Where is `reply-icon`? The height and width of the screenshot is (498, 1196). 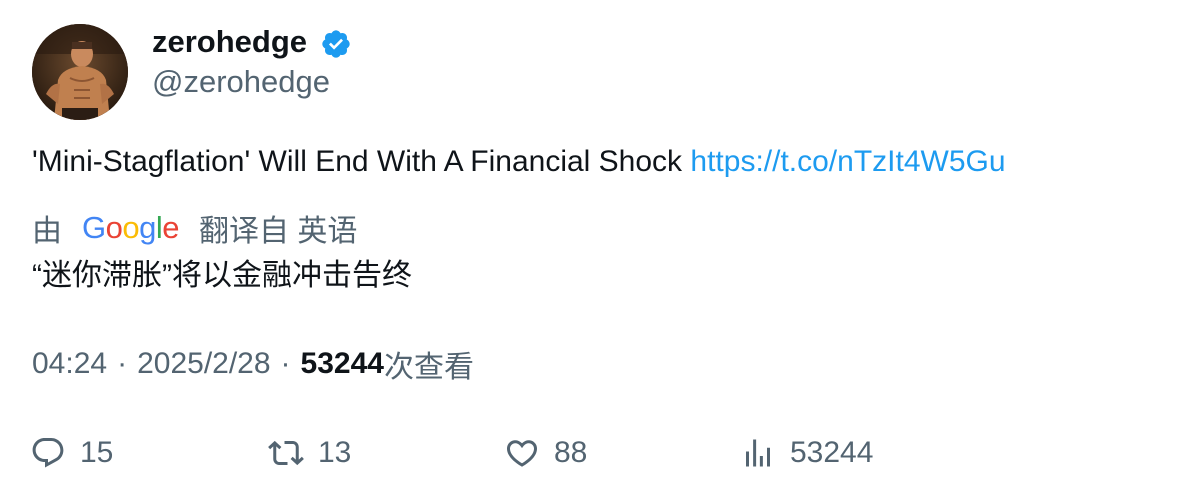 reply-icon is located at coordinates (48, 453).